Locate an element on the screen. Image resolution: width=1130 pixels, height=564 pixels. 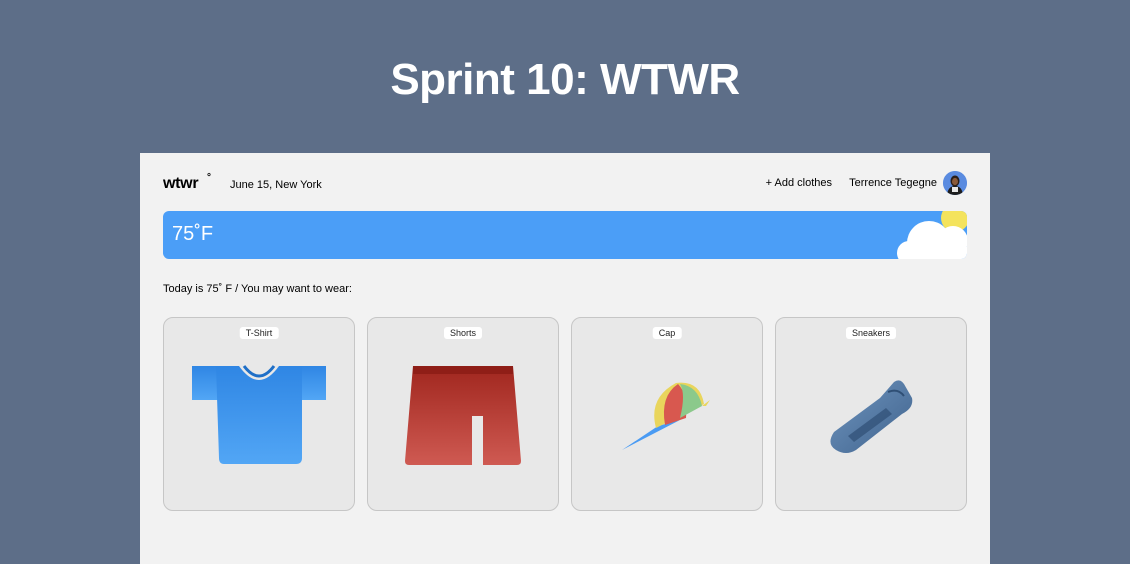
logo-degree-mark: ° is located at coordinates (209, 177).